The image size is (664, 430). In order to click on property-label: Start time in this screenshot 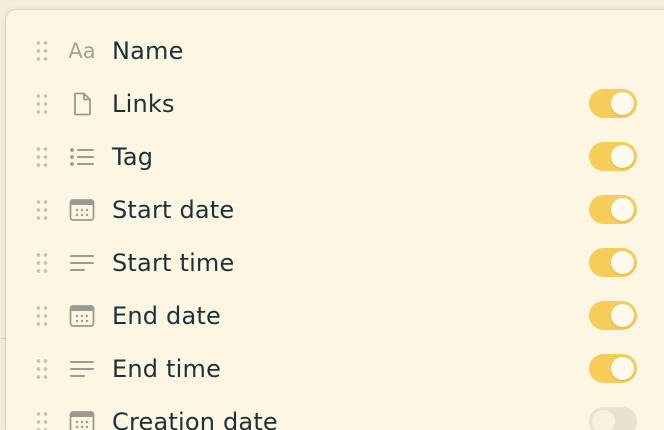, I will do `click(173, 263)`.